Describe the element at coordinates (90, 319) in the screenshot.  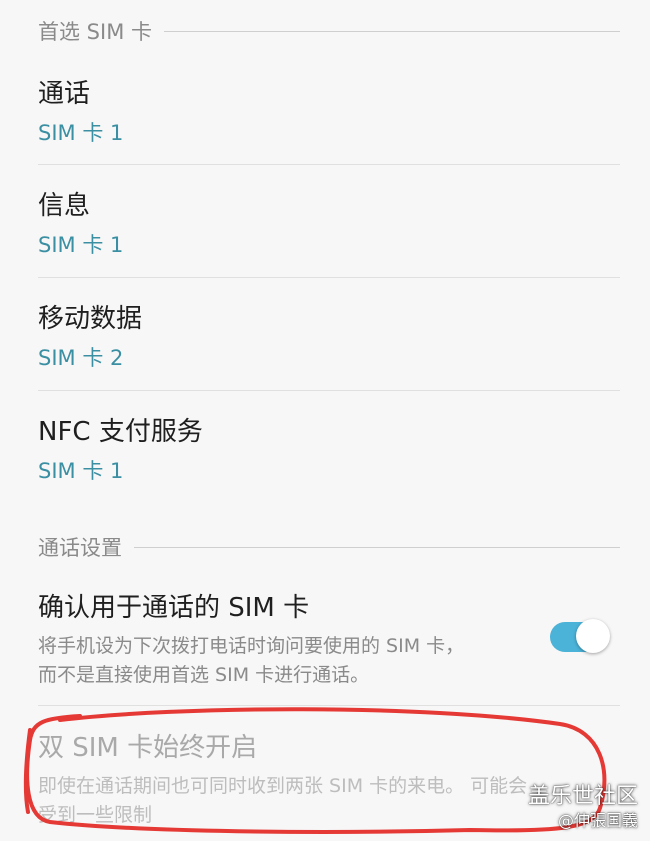
I see `list-item-title: 移动数据` at that location.